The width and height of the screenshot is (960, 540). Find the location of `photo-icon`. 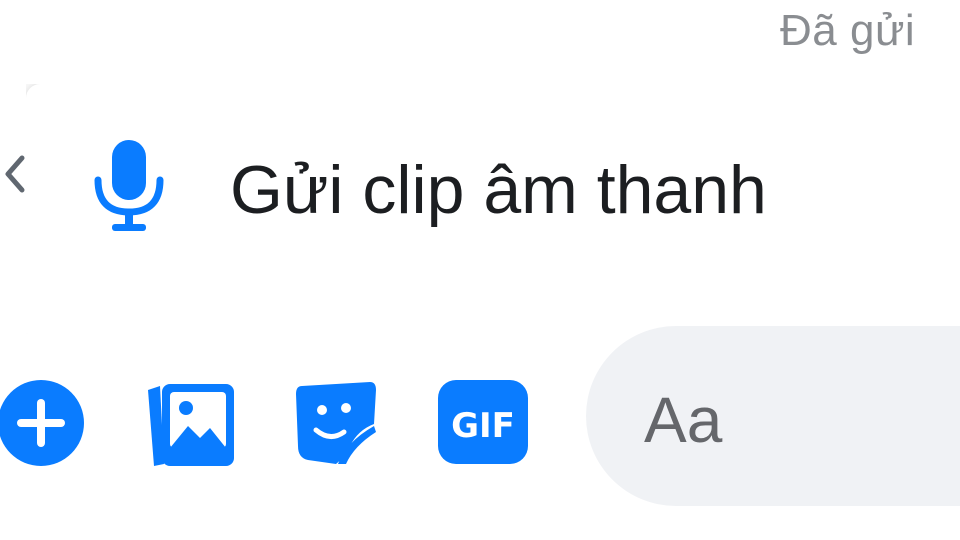

photo-icon is located at coordinates (191, 425).